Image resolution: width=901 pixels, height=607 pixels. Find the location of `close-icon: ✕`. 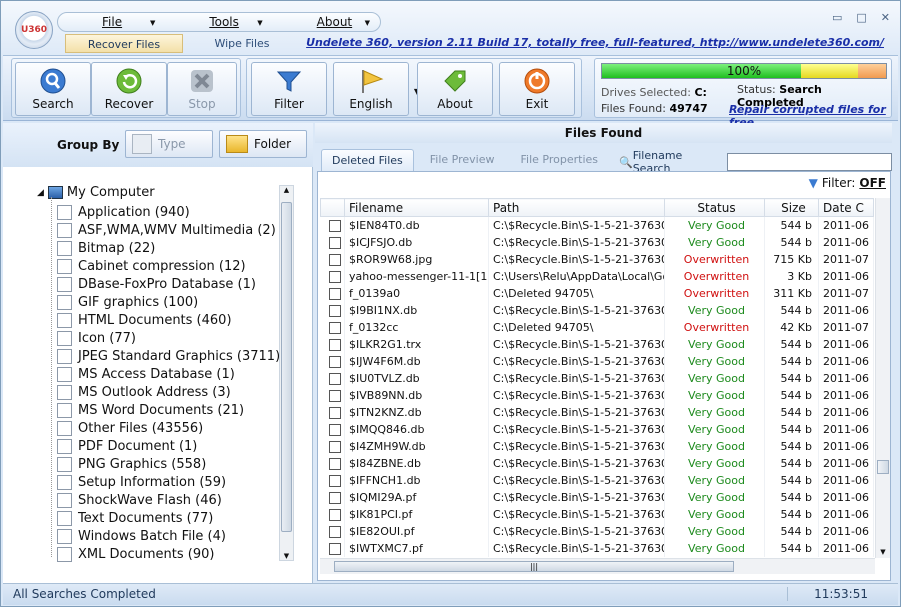

close-icon: ✕ is located at coordinates (885, 17).